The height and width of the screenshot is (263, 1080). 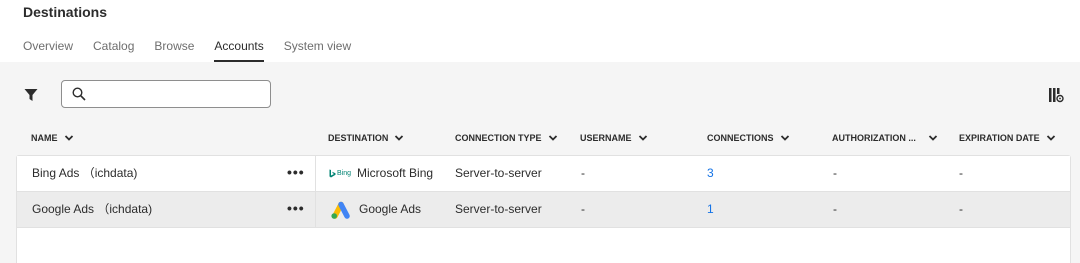 I want to click on column-header-destination: DESTINATION, so click(x=366, y=138).